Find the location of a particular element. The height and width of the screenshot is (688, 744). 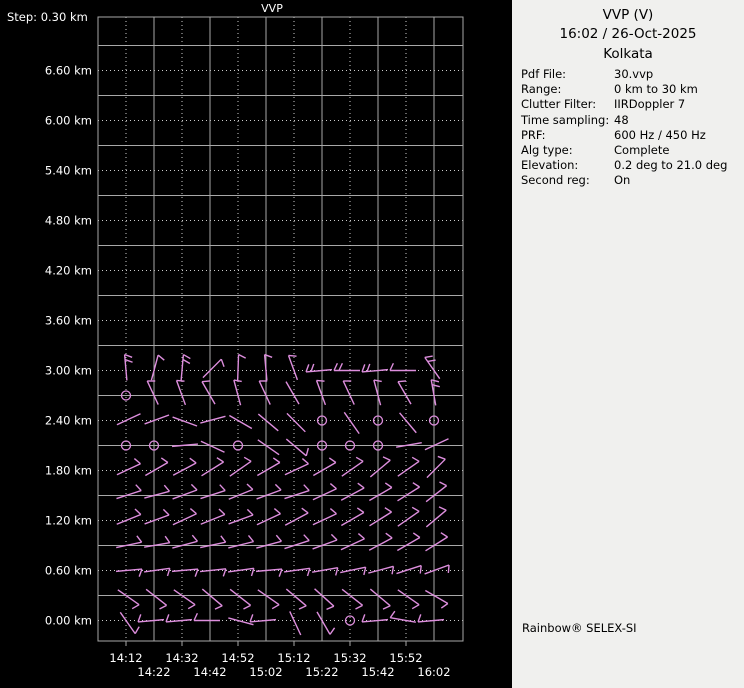

y-axis-label: 6.00 km is located at coordinates (68, 121).